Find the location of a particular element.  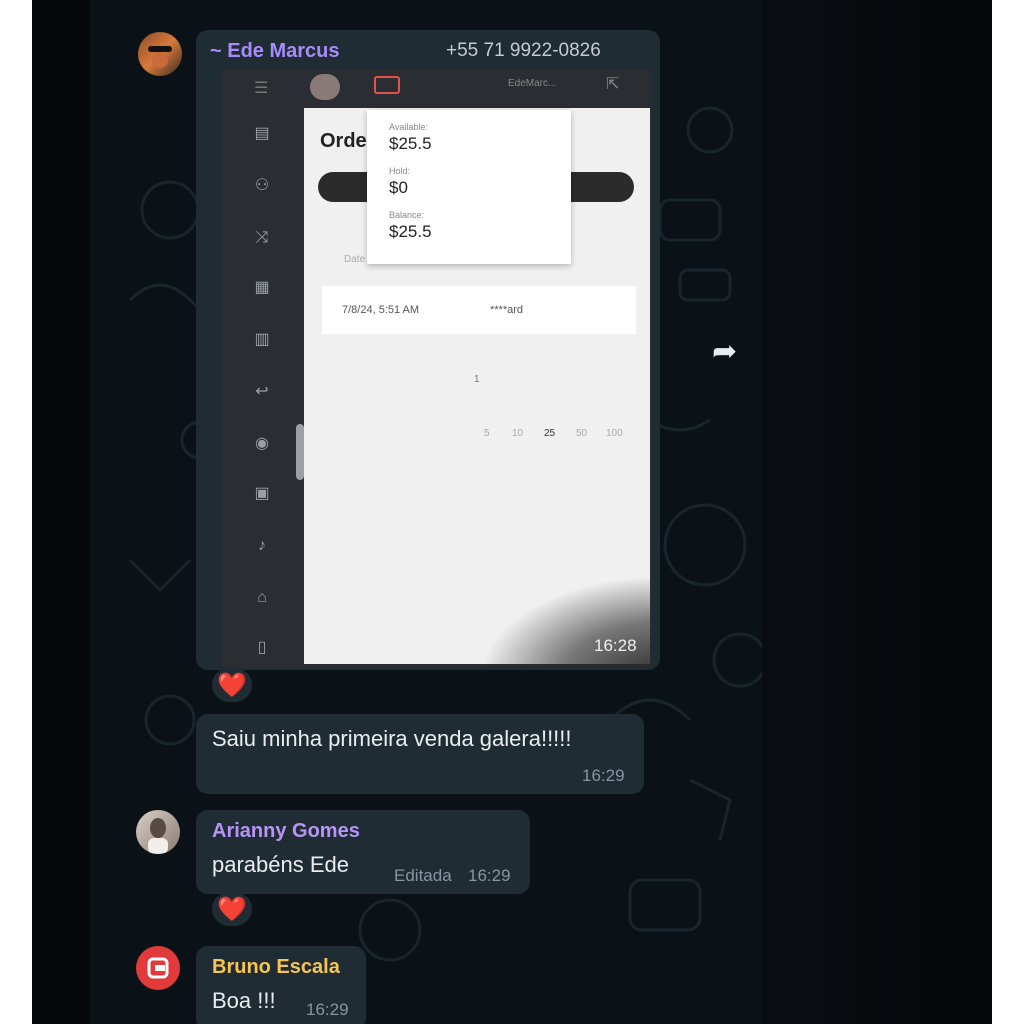

column-header-date: Date is located at coordinates (355, 259).